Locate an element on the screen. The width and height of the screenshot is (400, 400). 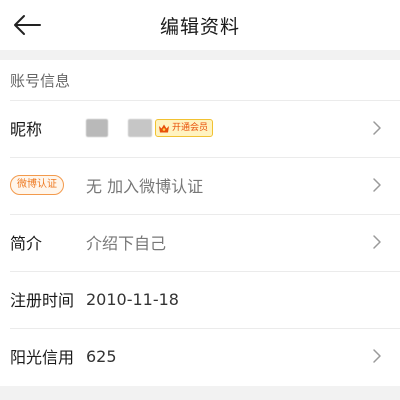
weibo-badge-wrap: 微博认证 is located at coordinates (48, 185).